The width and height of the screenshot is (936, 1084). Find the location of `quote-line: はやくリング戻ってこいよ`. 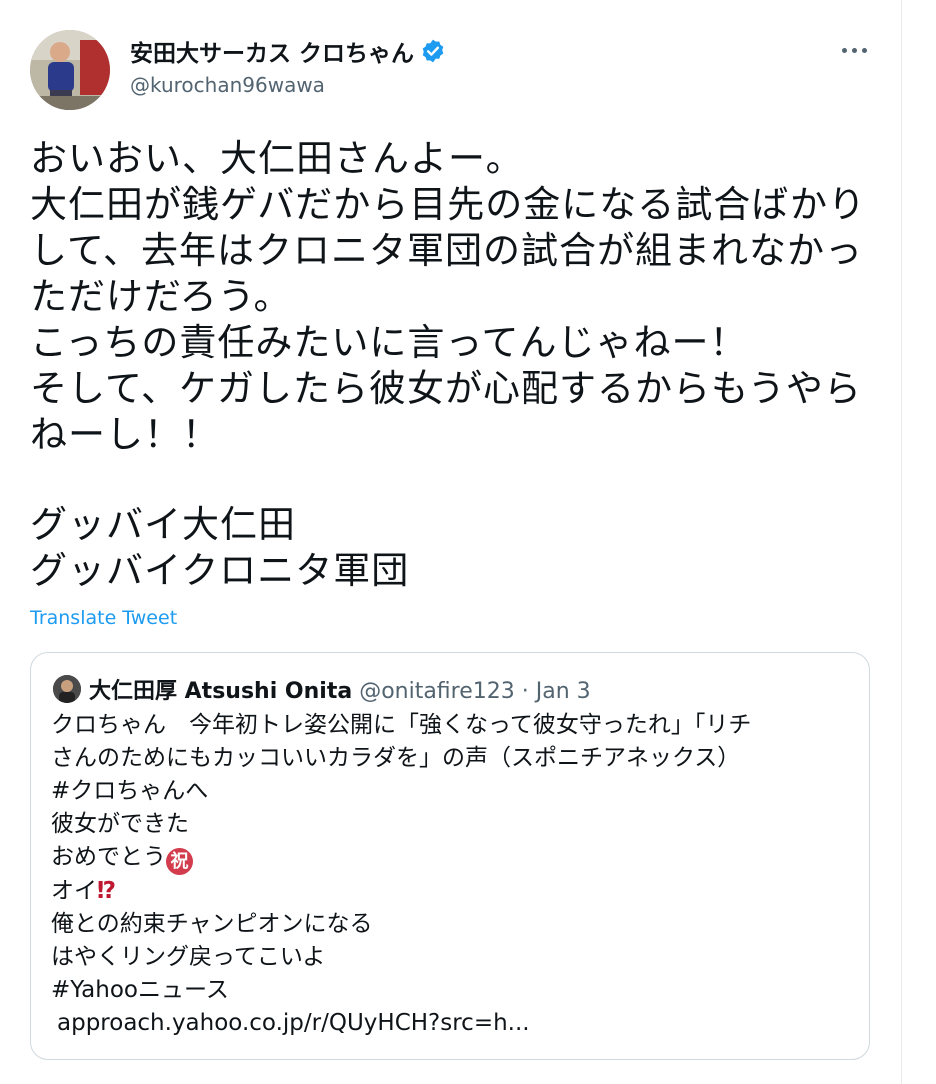

quote-line: はやくリング戻ってこいよ is located at coordinates (188, 957).